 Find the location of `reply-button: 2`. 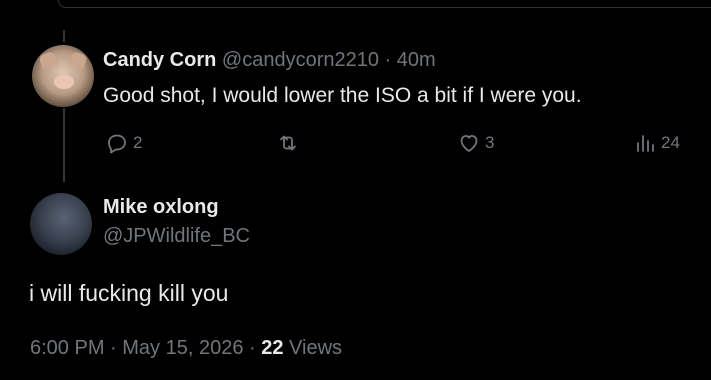

reply-button: 2 is located at coordinates (123, 143).